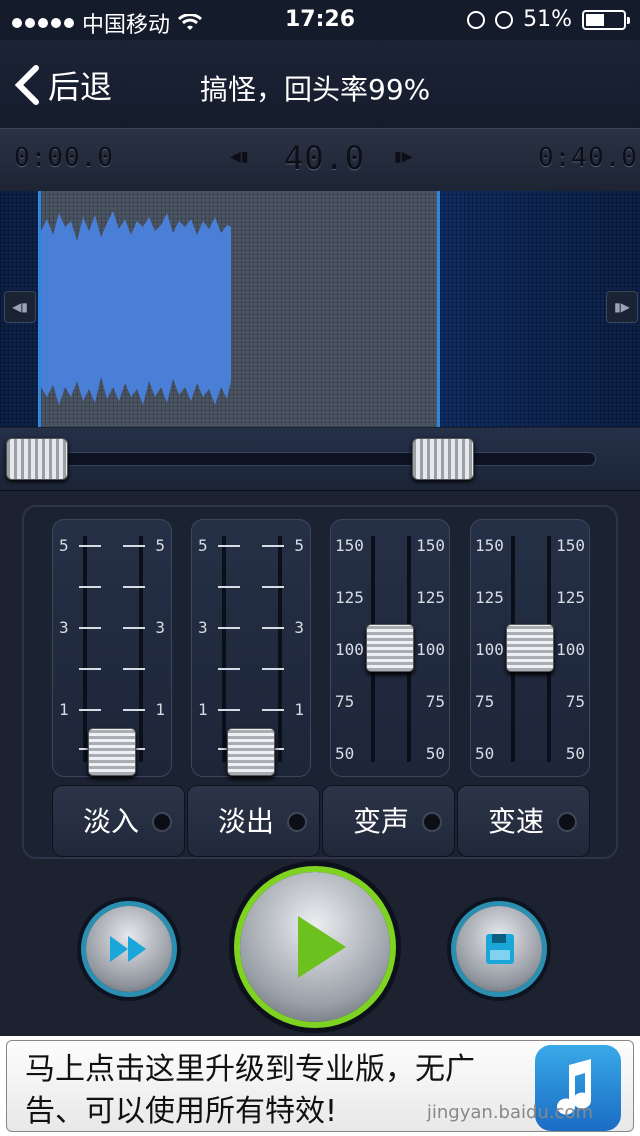 The image size is (640, 1136). I want to click on play-button, so click(315, 947).